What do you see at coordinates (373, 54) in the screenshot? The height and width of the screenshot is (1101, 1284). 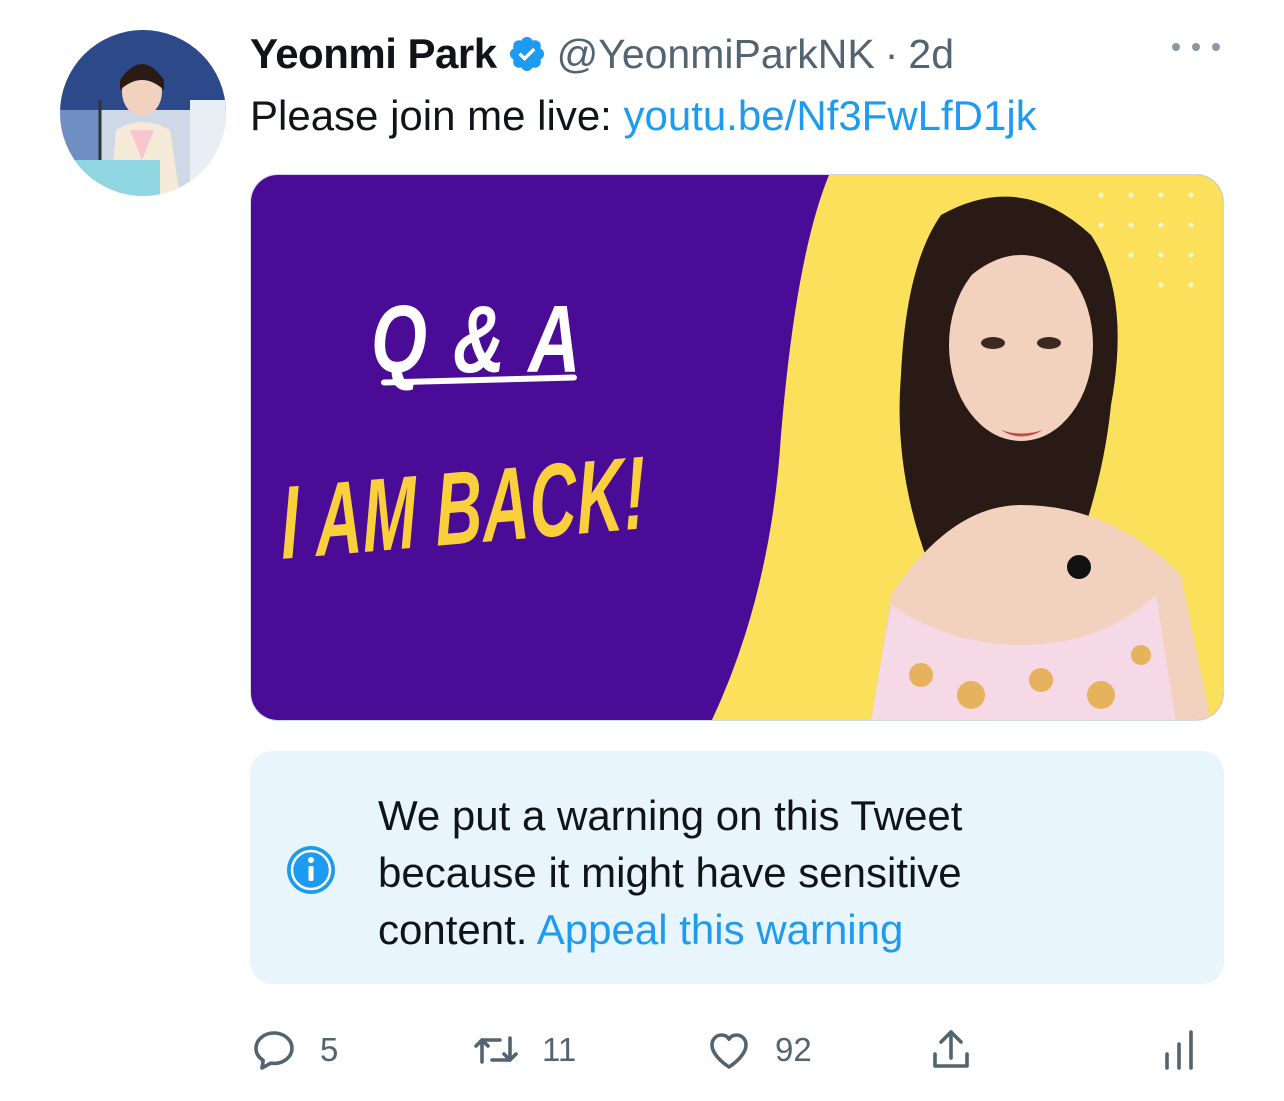 I see `display-name: Yeonmi Park` at bounding box center [373, 54].